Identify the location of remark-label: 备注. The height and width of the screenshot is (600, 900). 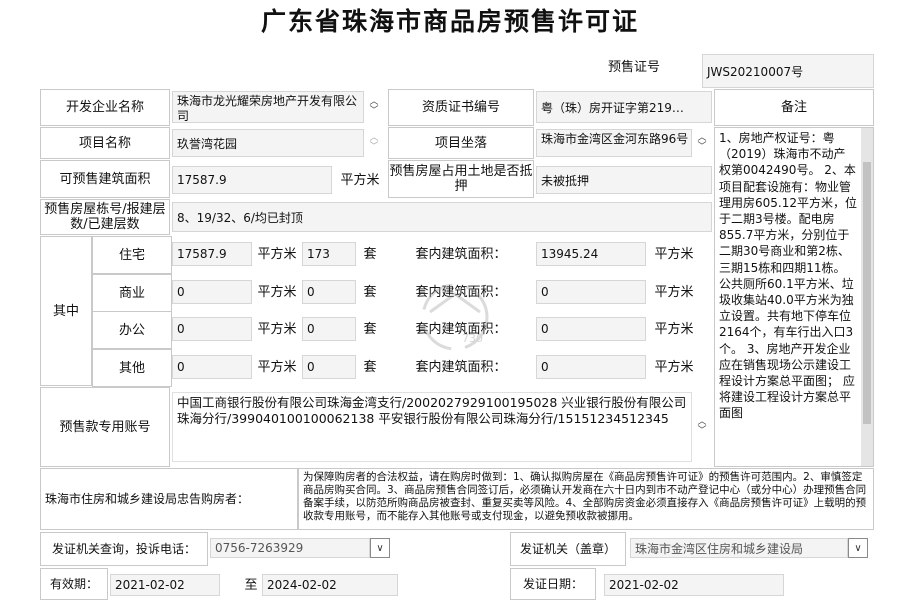
(794, 107).